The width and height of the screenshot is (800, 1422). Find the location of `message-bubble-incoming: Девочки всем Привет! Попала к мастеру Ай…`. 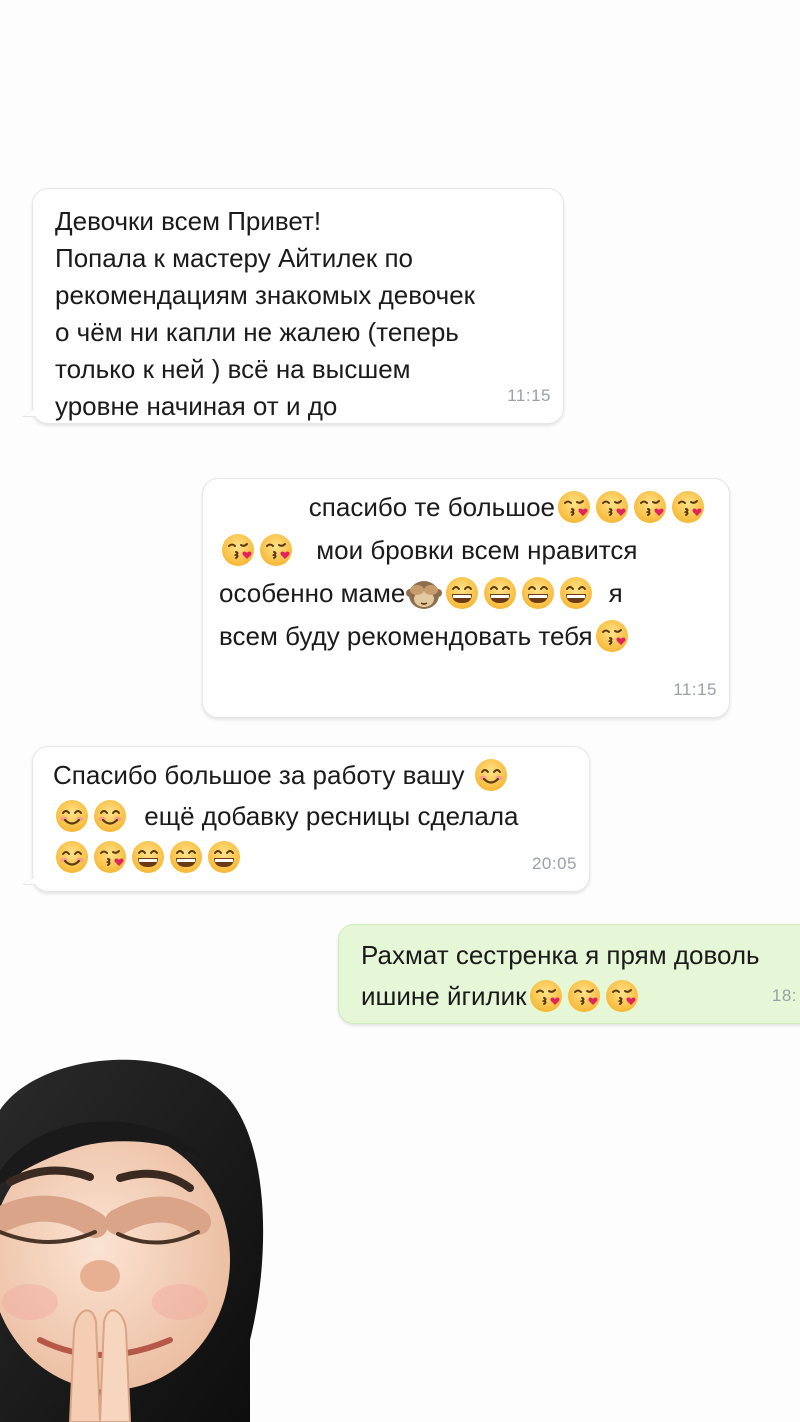

message-bubble-incoming: Девочки всем Привет! Попала к мастеру Ай… is located at coordinates (293, 306).